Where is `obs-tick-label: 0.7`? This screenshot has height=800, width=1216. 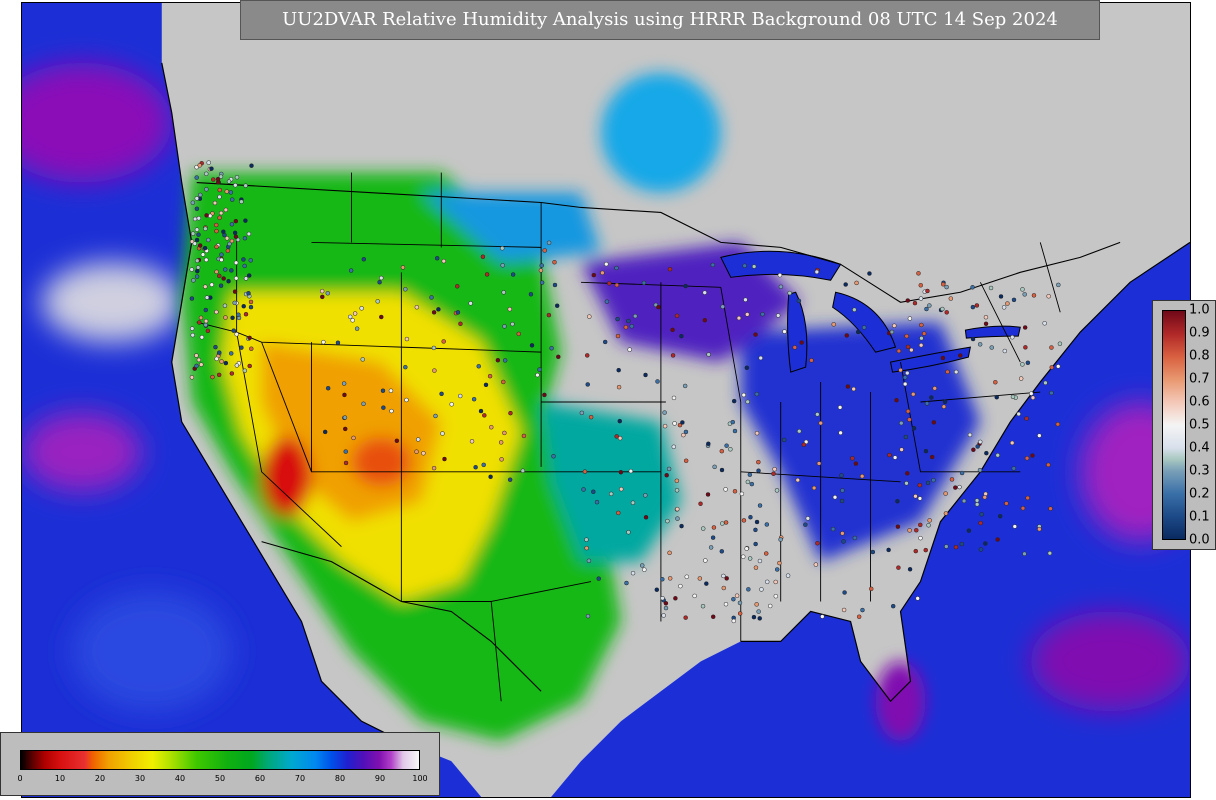
obs-tick-label: 0.7 is located at coordinates (1199, 379).